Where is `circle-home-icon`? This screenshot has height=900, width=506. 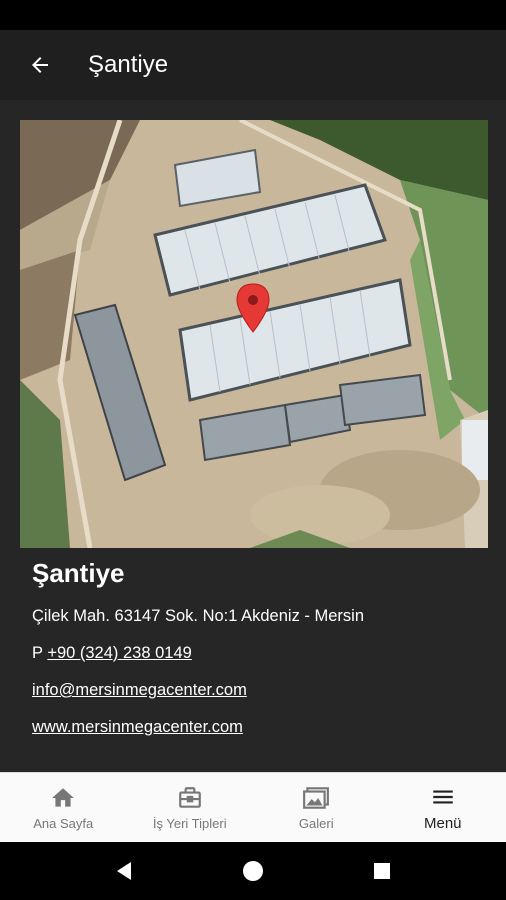
circle-home-icon is located at coordinates (252, 871).